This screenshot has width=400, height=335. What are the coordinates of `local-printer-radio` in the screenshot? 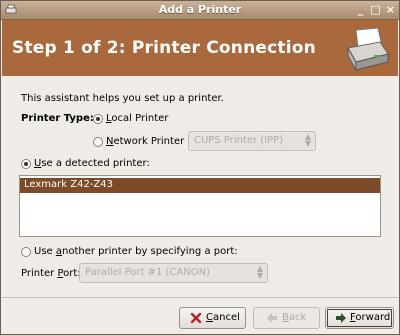 It's located at (98, 119).